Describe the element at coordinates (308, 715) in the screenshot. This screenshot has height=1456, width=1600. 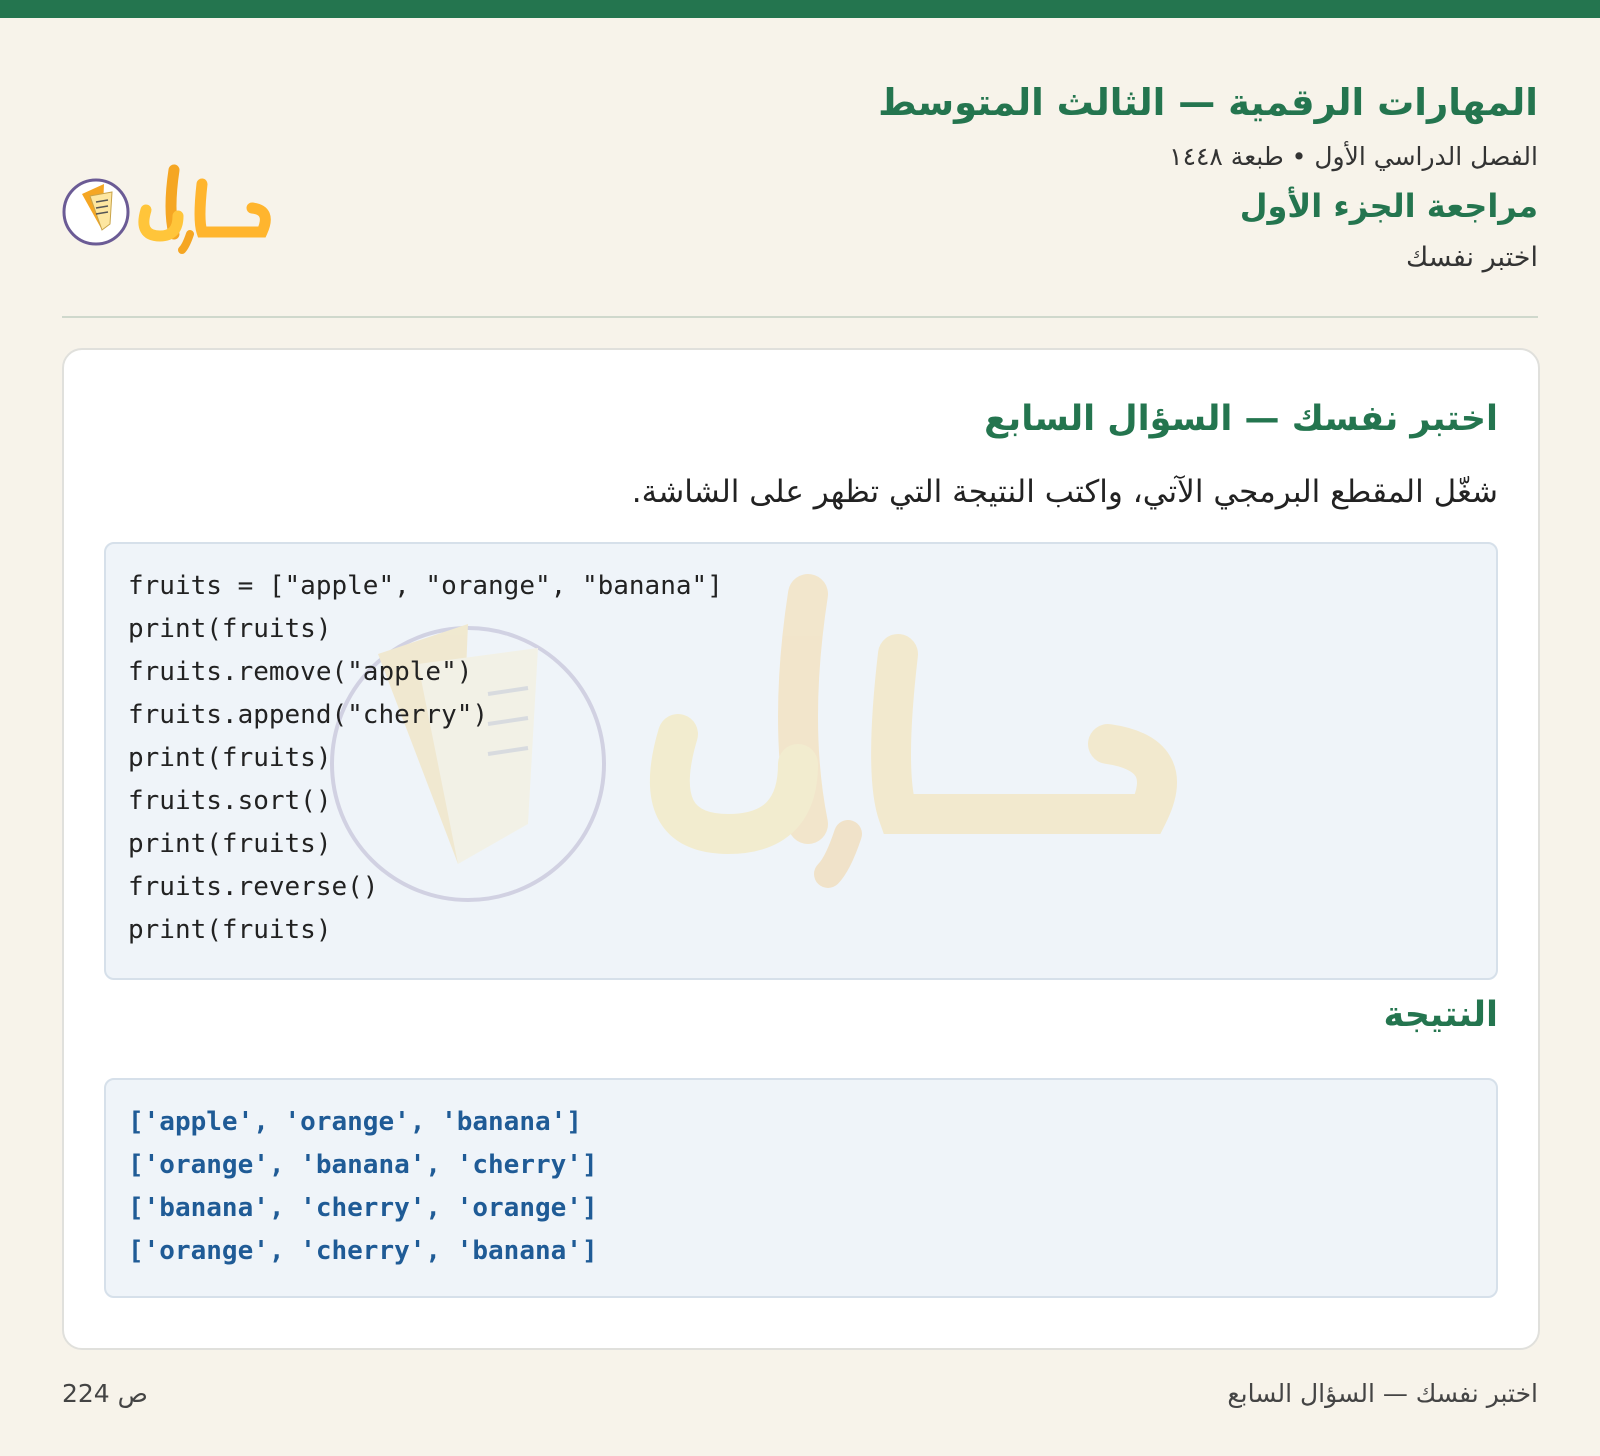
I see `code-line: fruits.append("cherry")` at that location.